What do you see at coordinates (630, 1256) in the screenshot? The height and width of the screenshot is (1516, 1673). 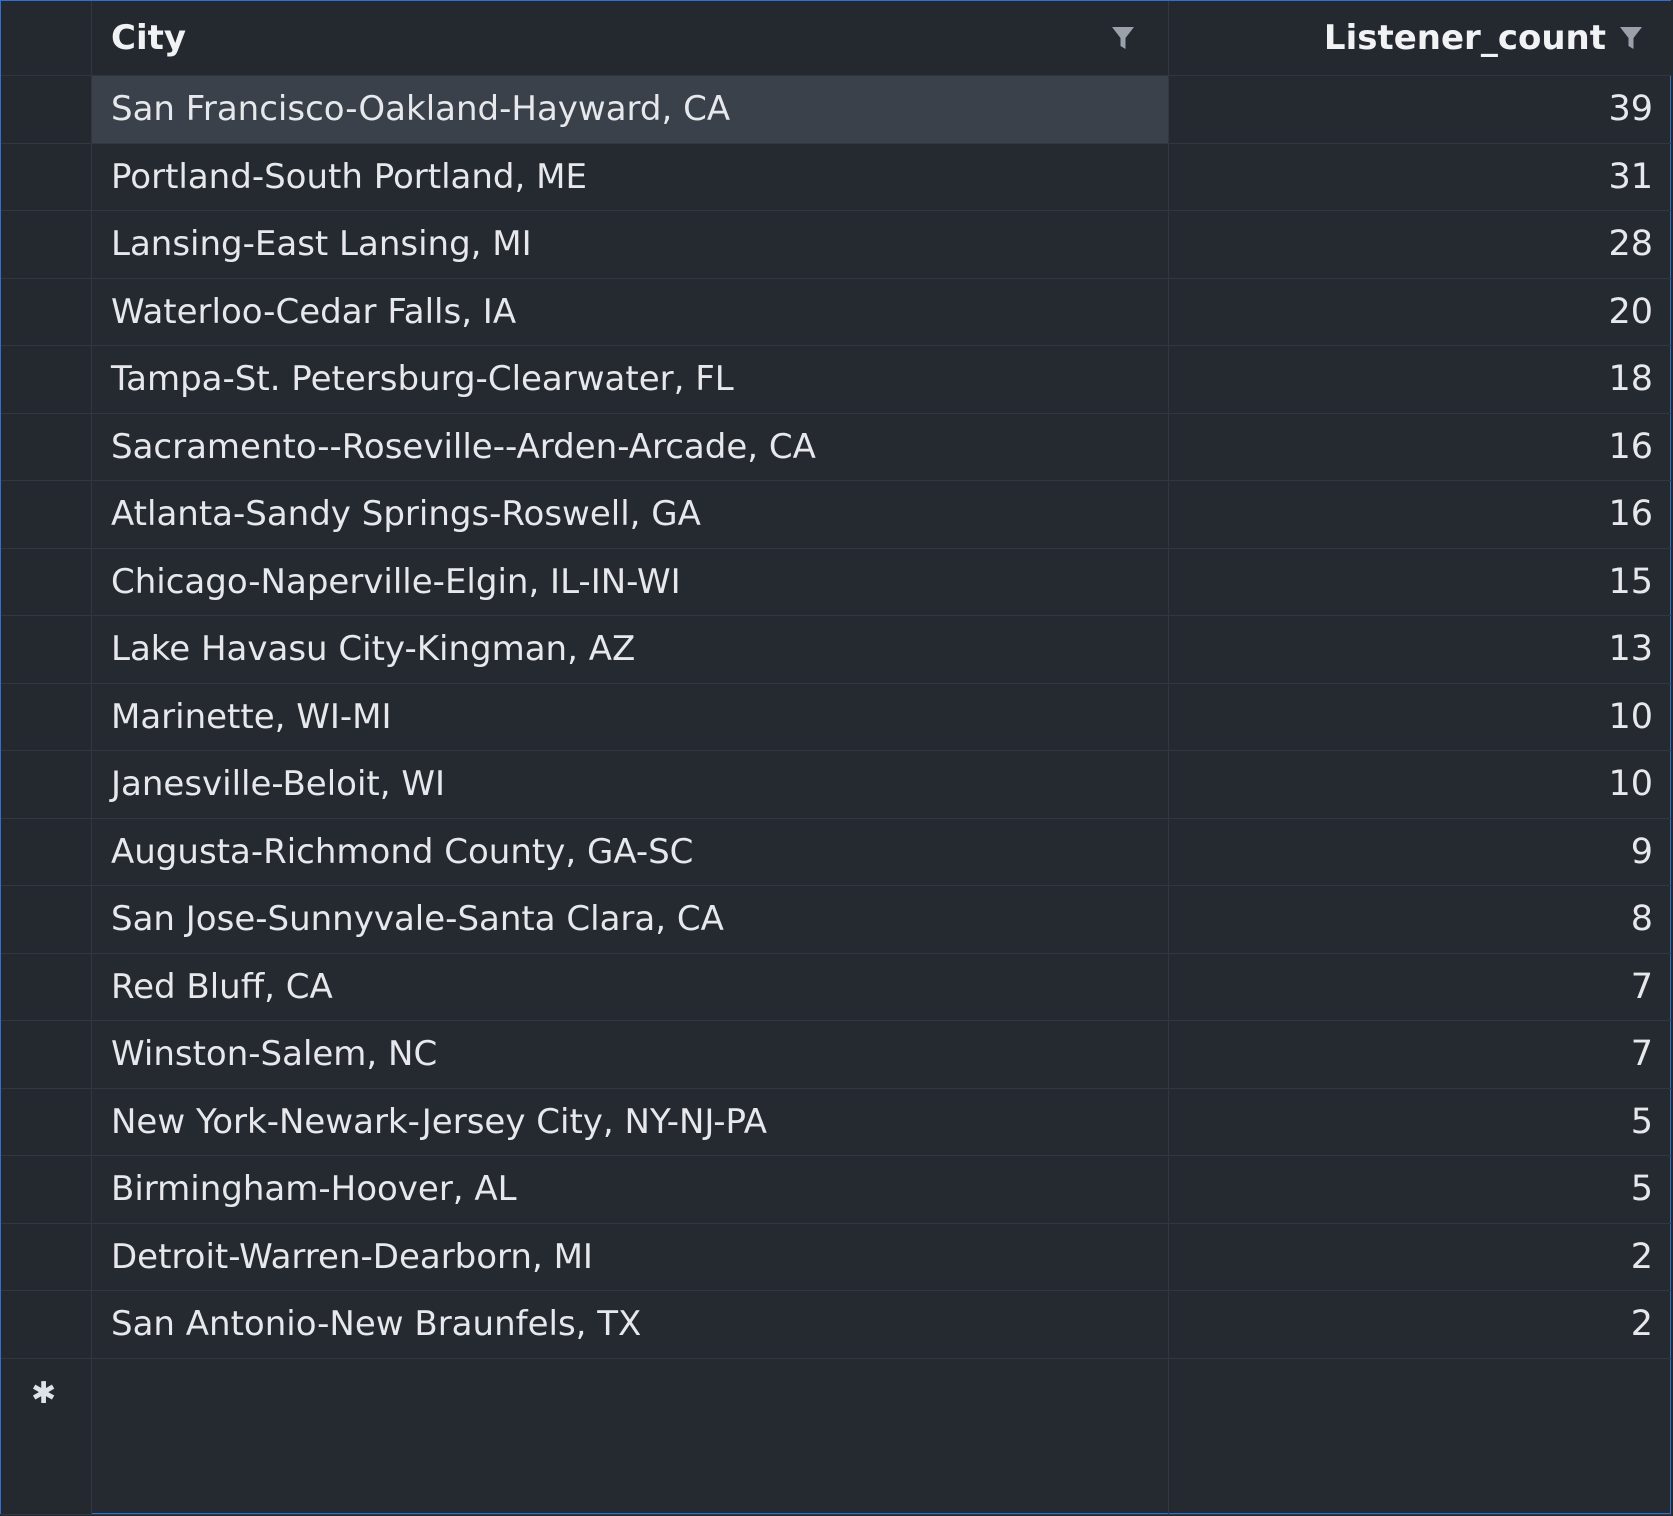 I see `city-cell: Detroit-Warren-Dearborn, MI` at bounding box center [630, 1256].